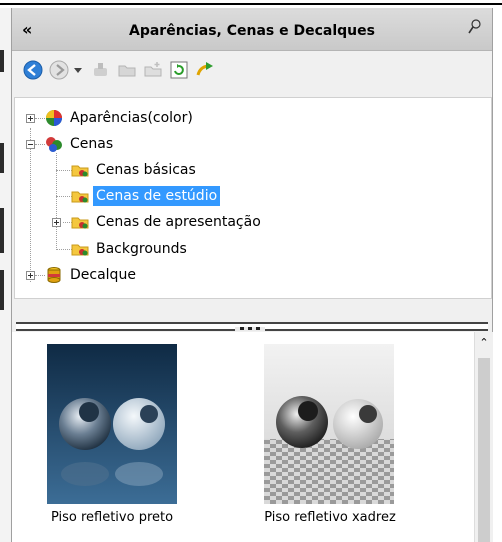  I want to click on panel-title: Aparências, Cenas e Decalques, so click(252, 31).